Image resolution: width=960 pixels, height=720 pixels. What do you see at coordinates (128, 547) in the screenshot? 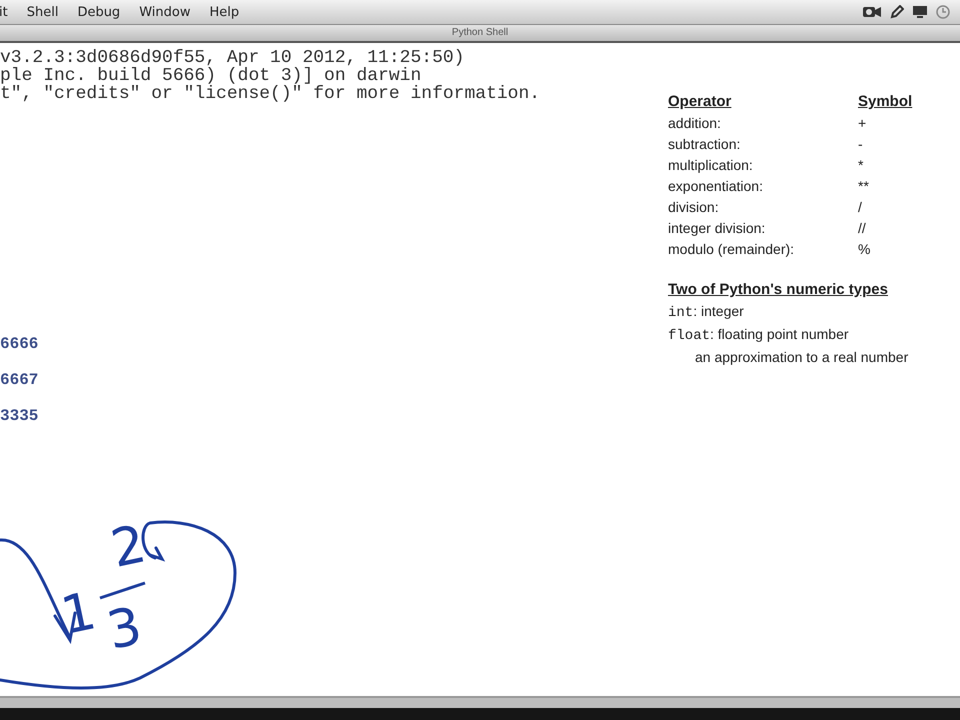
I see `handwritten-digit: 2` at bounding box center [128, 547].